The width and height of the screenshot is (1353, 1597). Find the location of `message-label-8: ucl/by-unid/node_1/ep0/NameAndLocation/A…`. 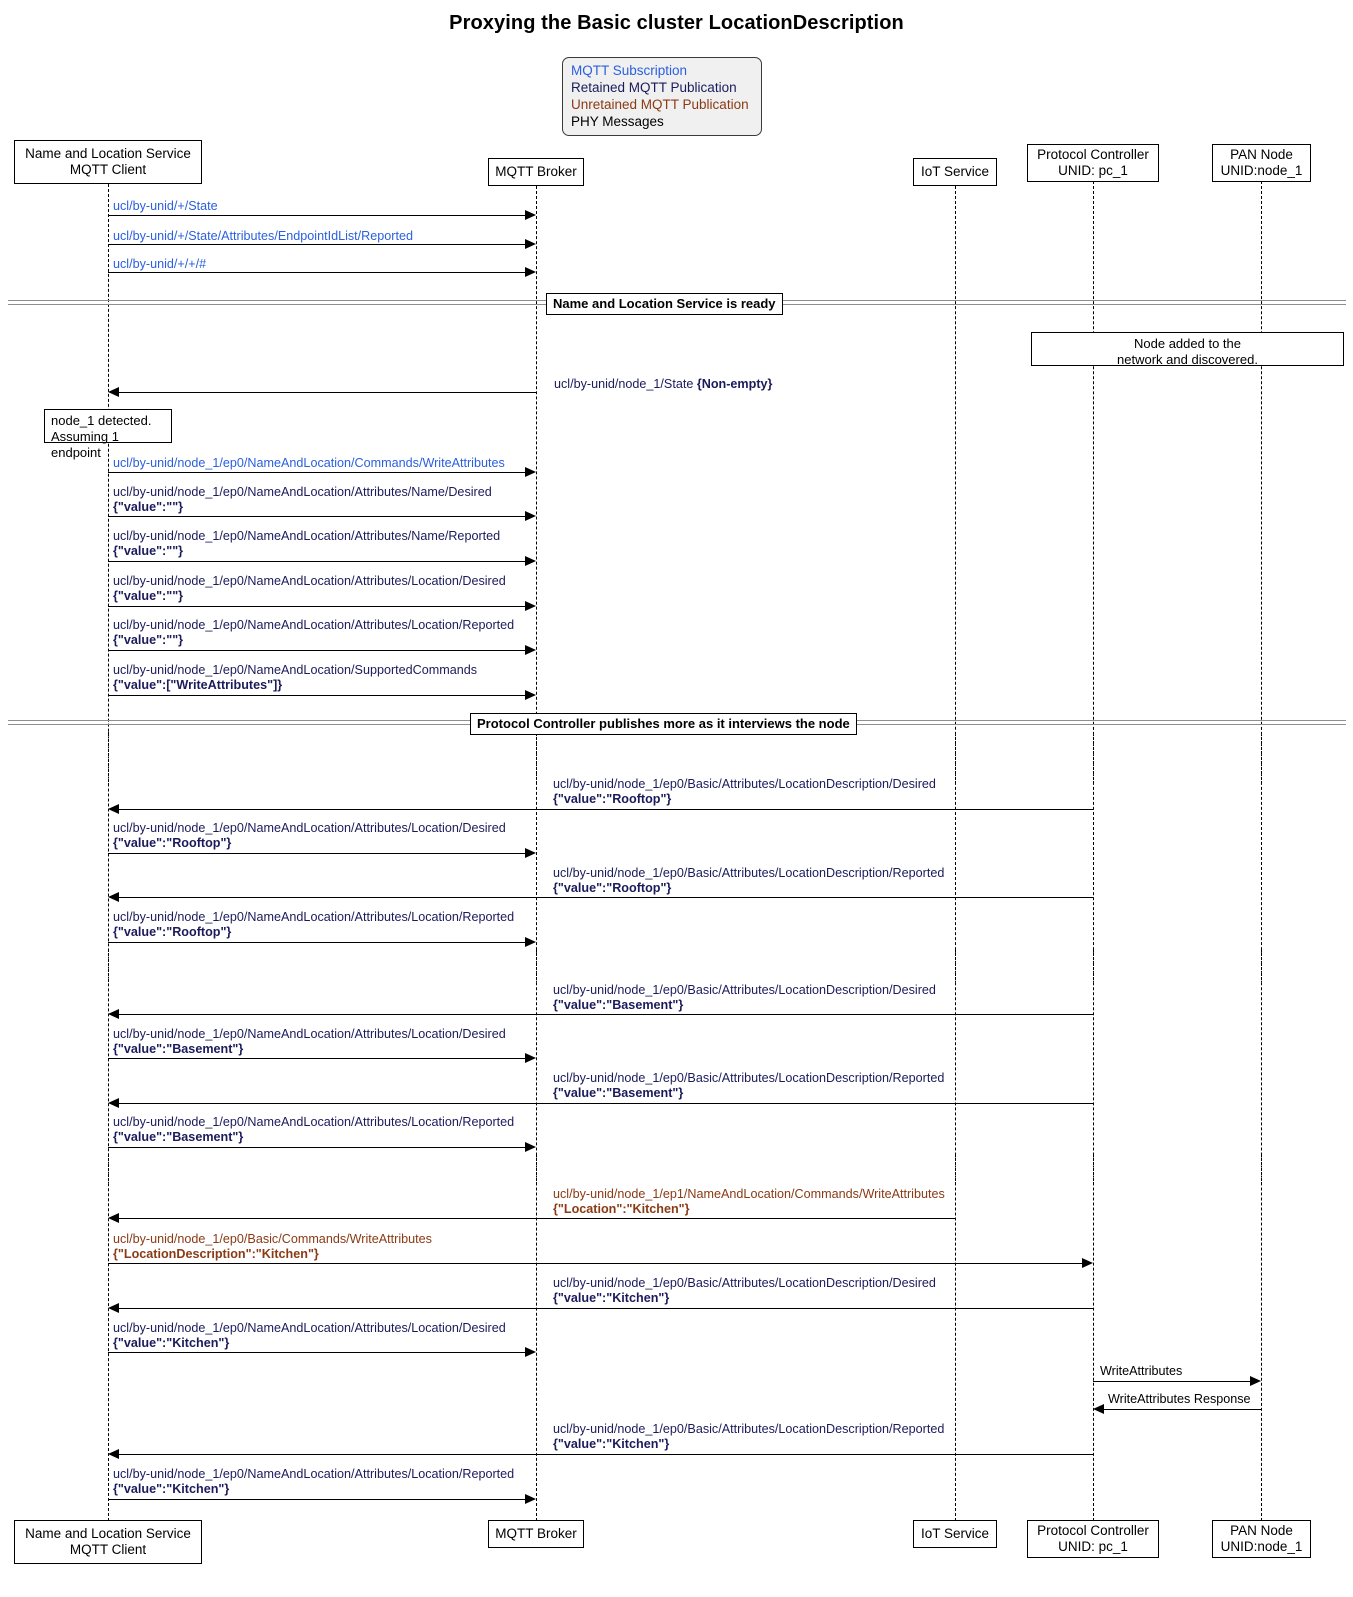

message-label-8: ucl/by-unid/node_1/ep0/NameAndLocation/A… is located at coordinates (314, 632).